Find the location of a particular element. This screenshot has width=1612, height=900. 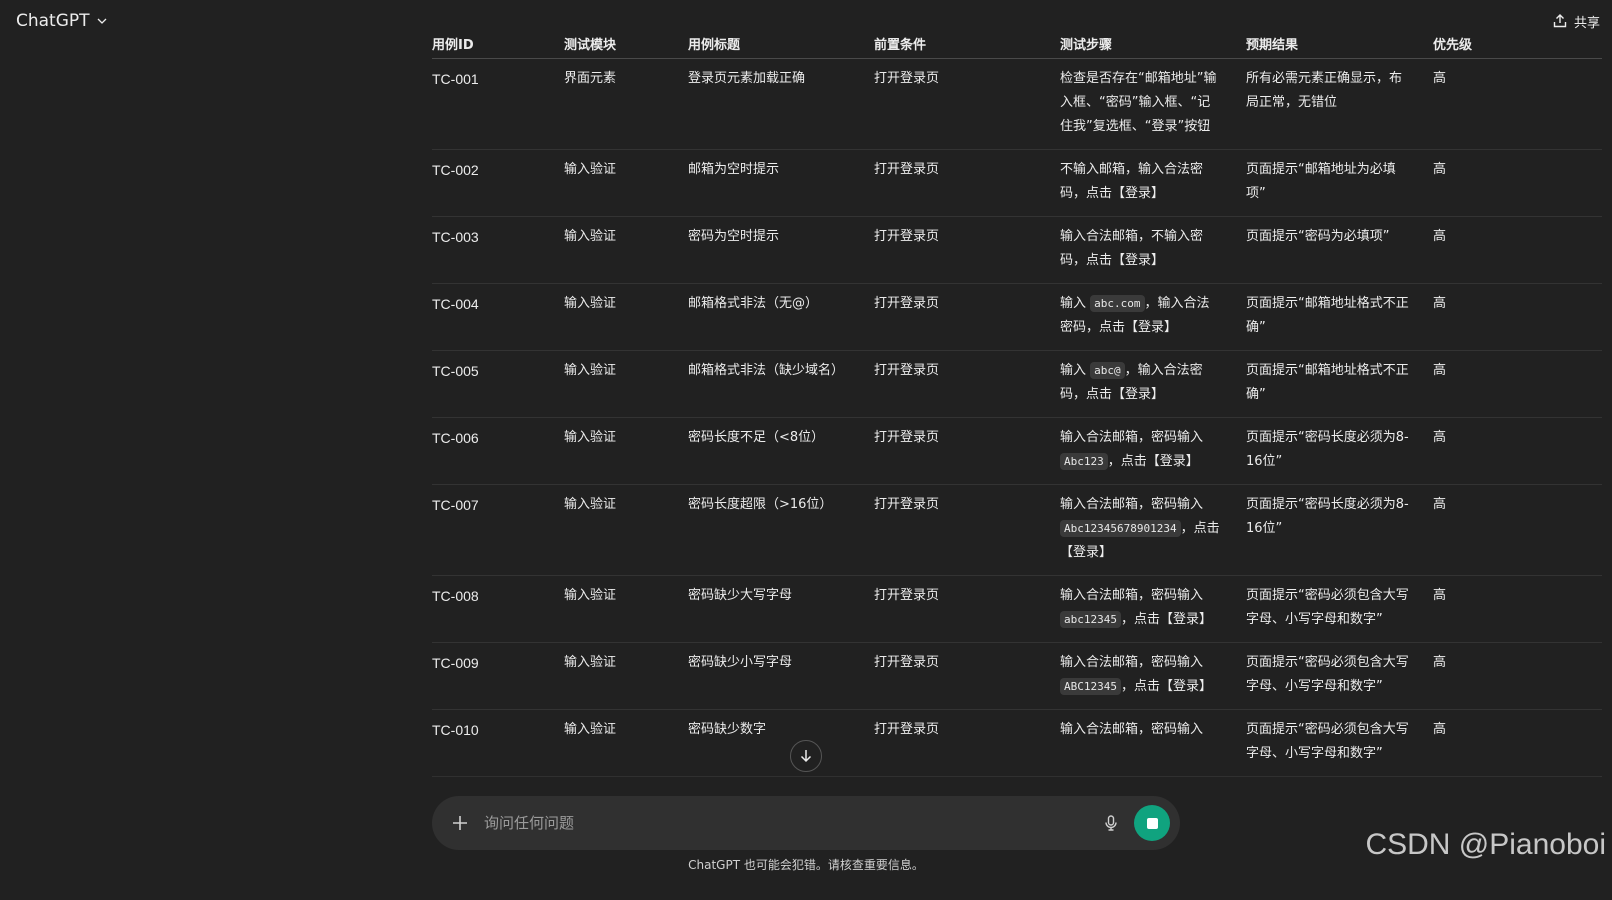

inline-code: abc@ is located at coordinates (1107, 370).